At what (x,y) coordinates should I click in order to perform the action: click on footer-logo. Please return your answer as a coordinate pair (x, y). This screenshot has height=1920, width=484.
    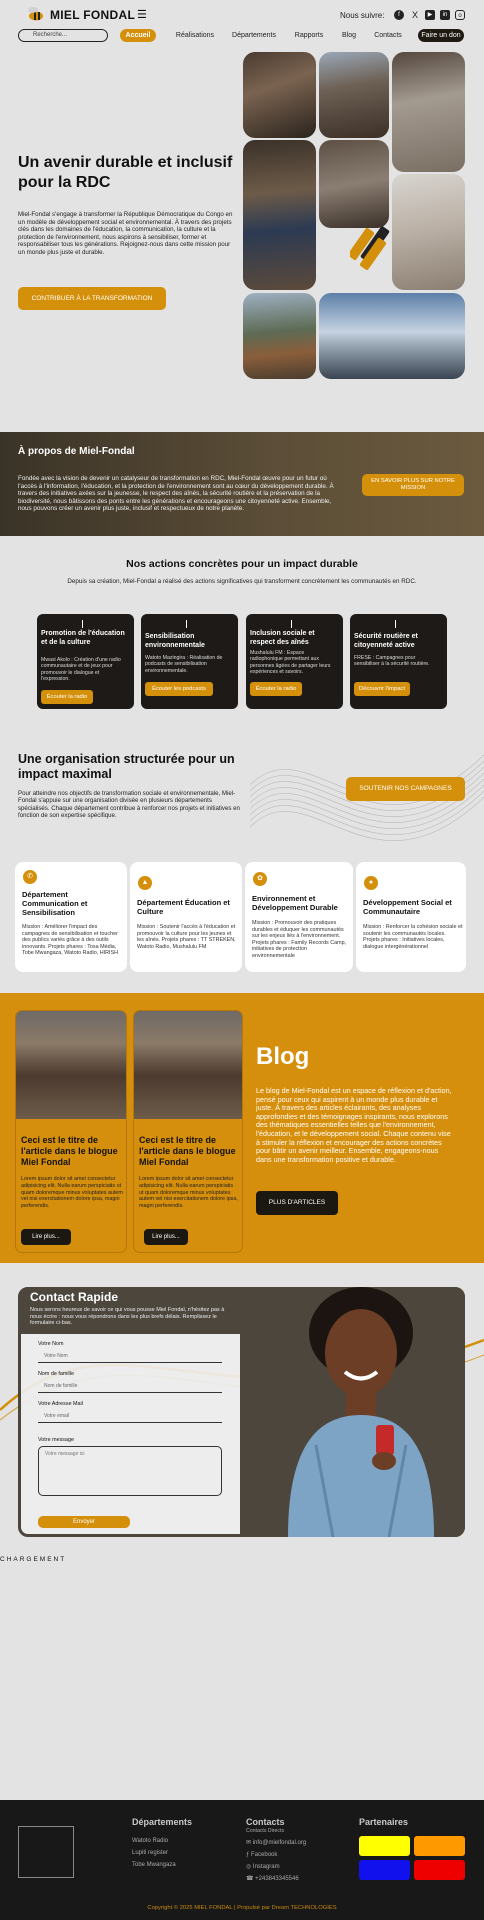
    Looking at the image, I should click on (46, 1852).